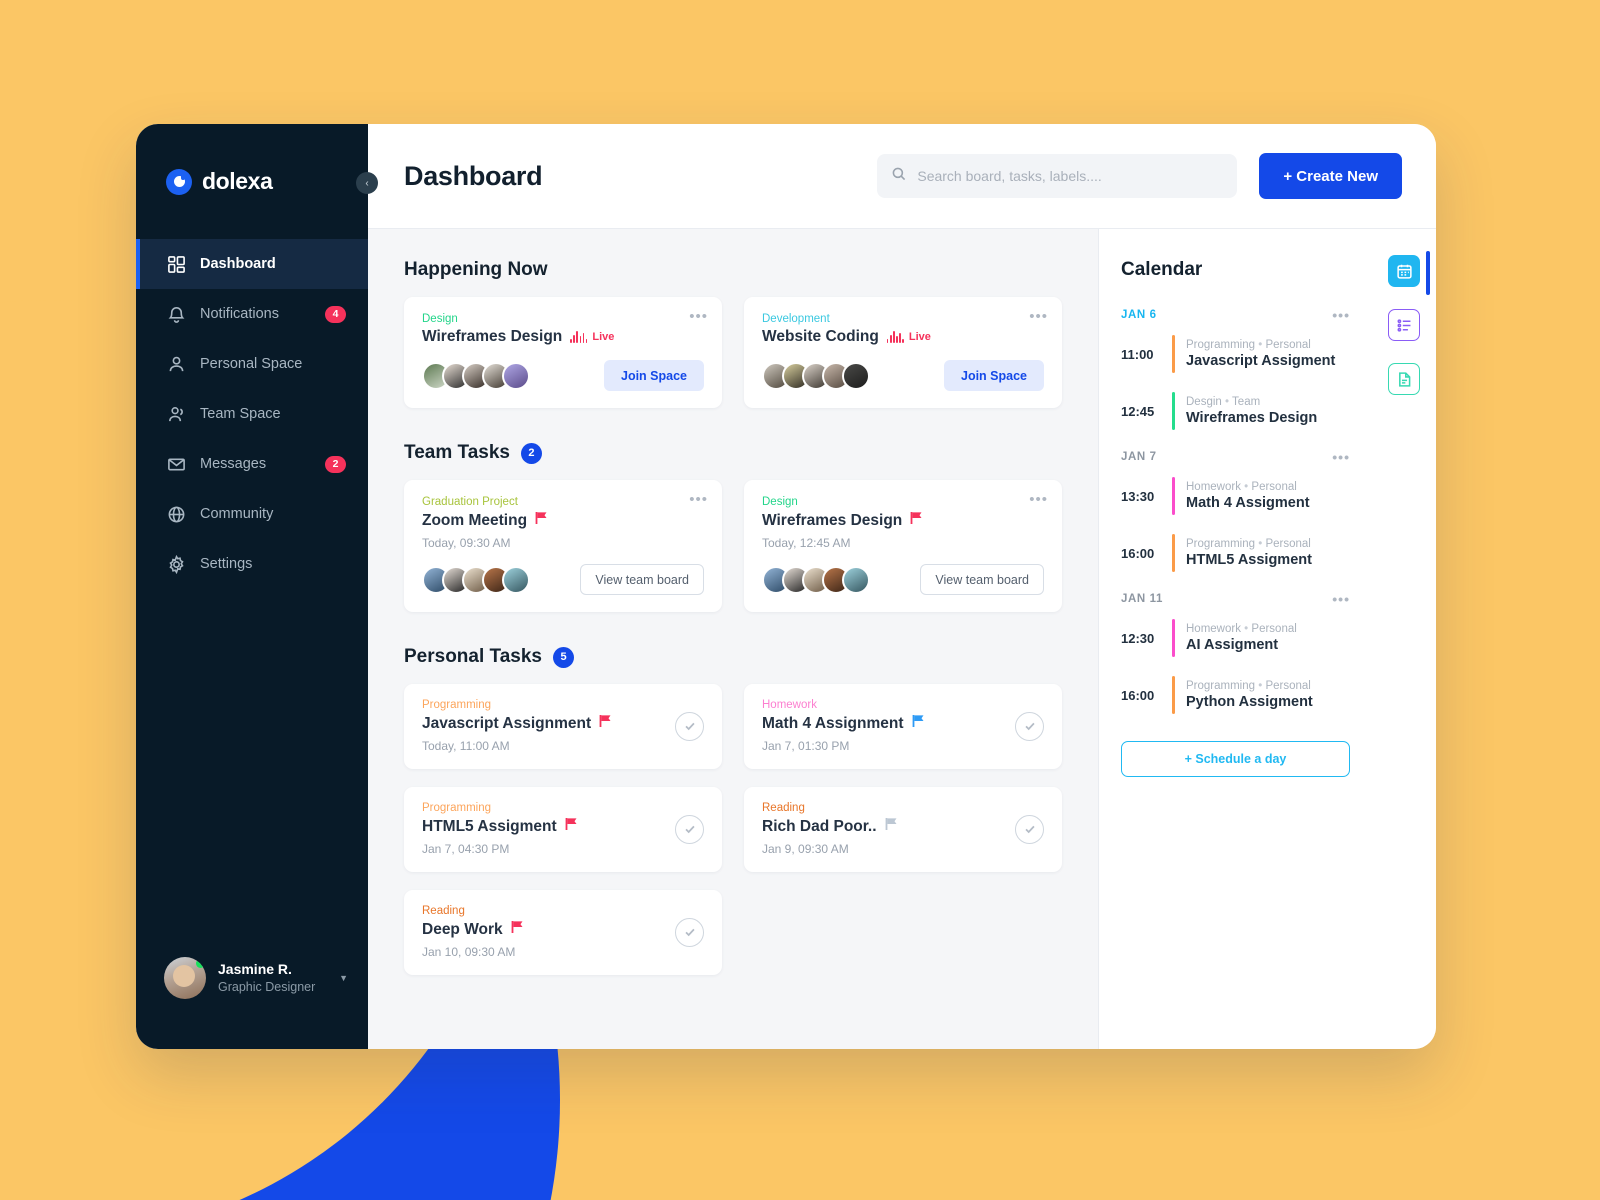  What do you see at coordinates (1162, 269) in the screenshot?
I see `calendar-title: Calendar` at bounding box center [1162, 269].